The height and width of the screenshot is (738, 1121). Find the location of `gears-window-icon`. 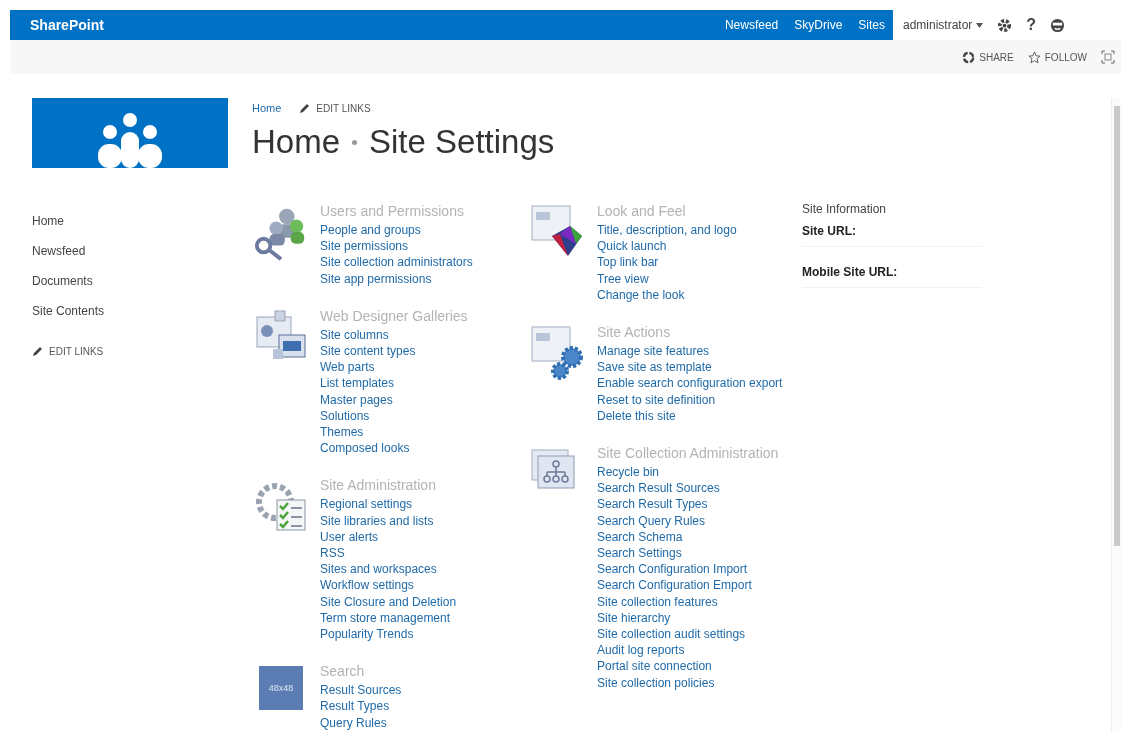

gears-window-icon is located at coordinates (558, 353).